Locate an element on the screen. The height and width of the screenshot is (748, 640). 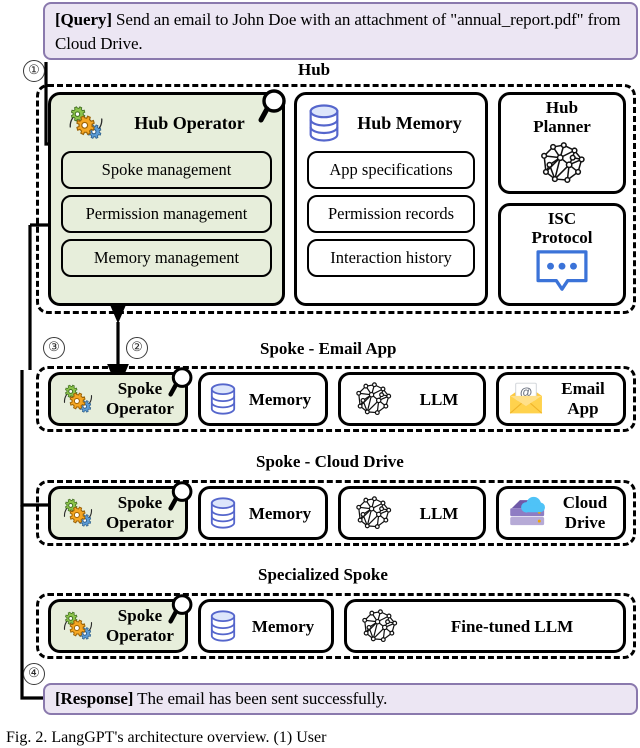
spoke-cloud-memory-card: Memory is located at coordinates (263, 513).